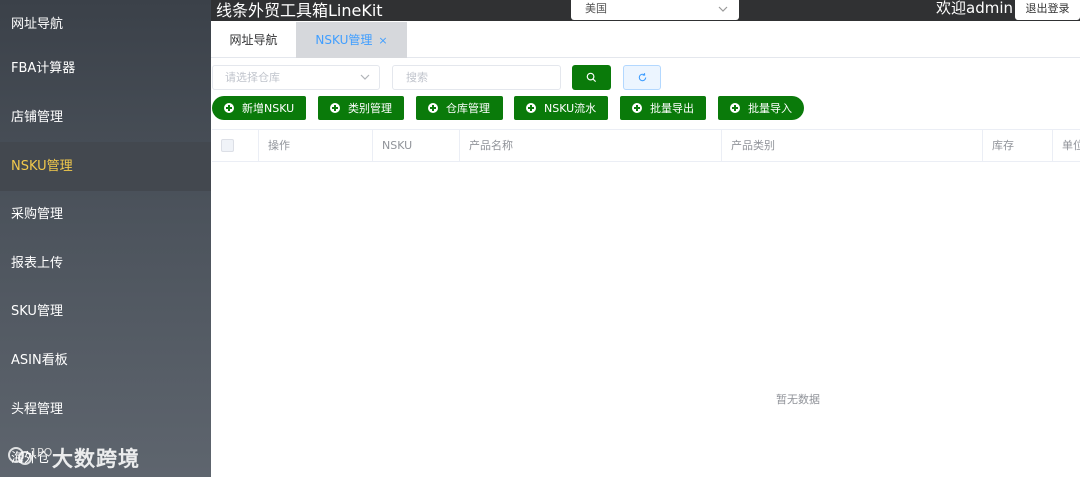 Image resolution: width=1080 pixels, height=483 pixels. I want to click on app-title: 线条外贸工具箱LineKit, so click(299, 10).